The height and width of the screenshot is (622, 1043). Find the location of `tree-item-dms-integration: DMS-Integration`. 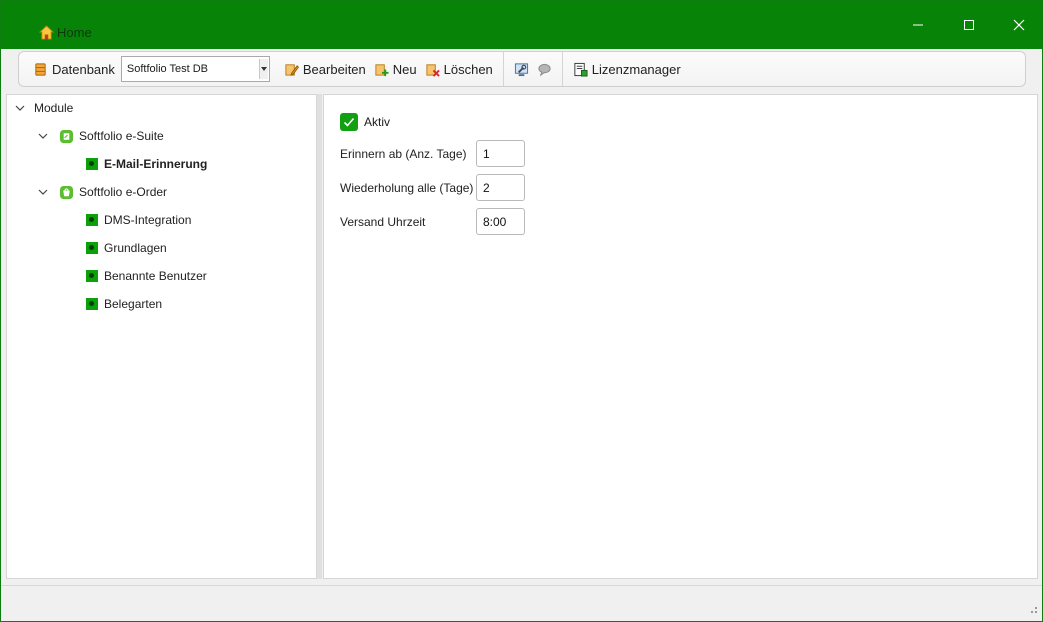

tree-item-dms-integration: DMS-Integration is located at coordinates (138, 220).